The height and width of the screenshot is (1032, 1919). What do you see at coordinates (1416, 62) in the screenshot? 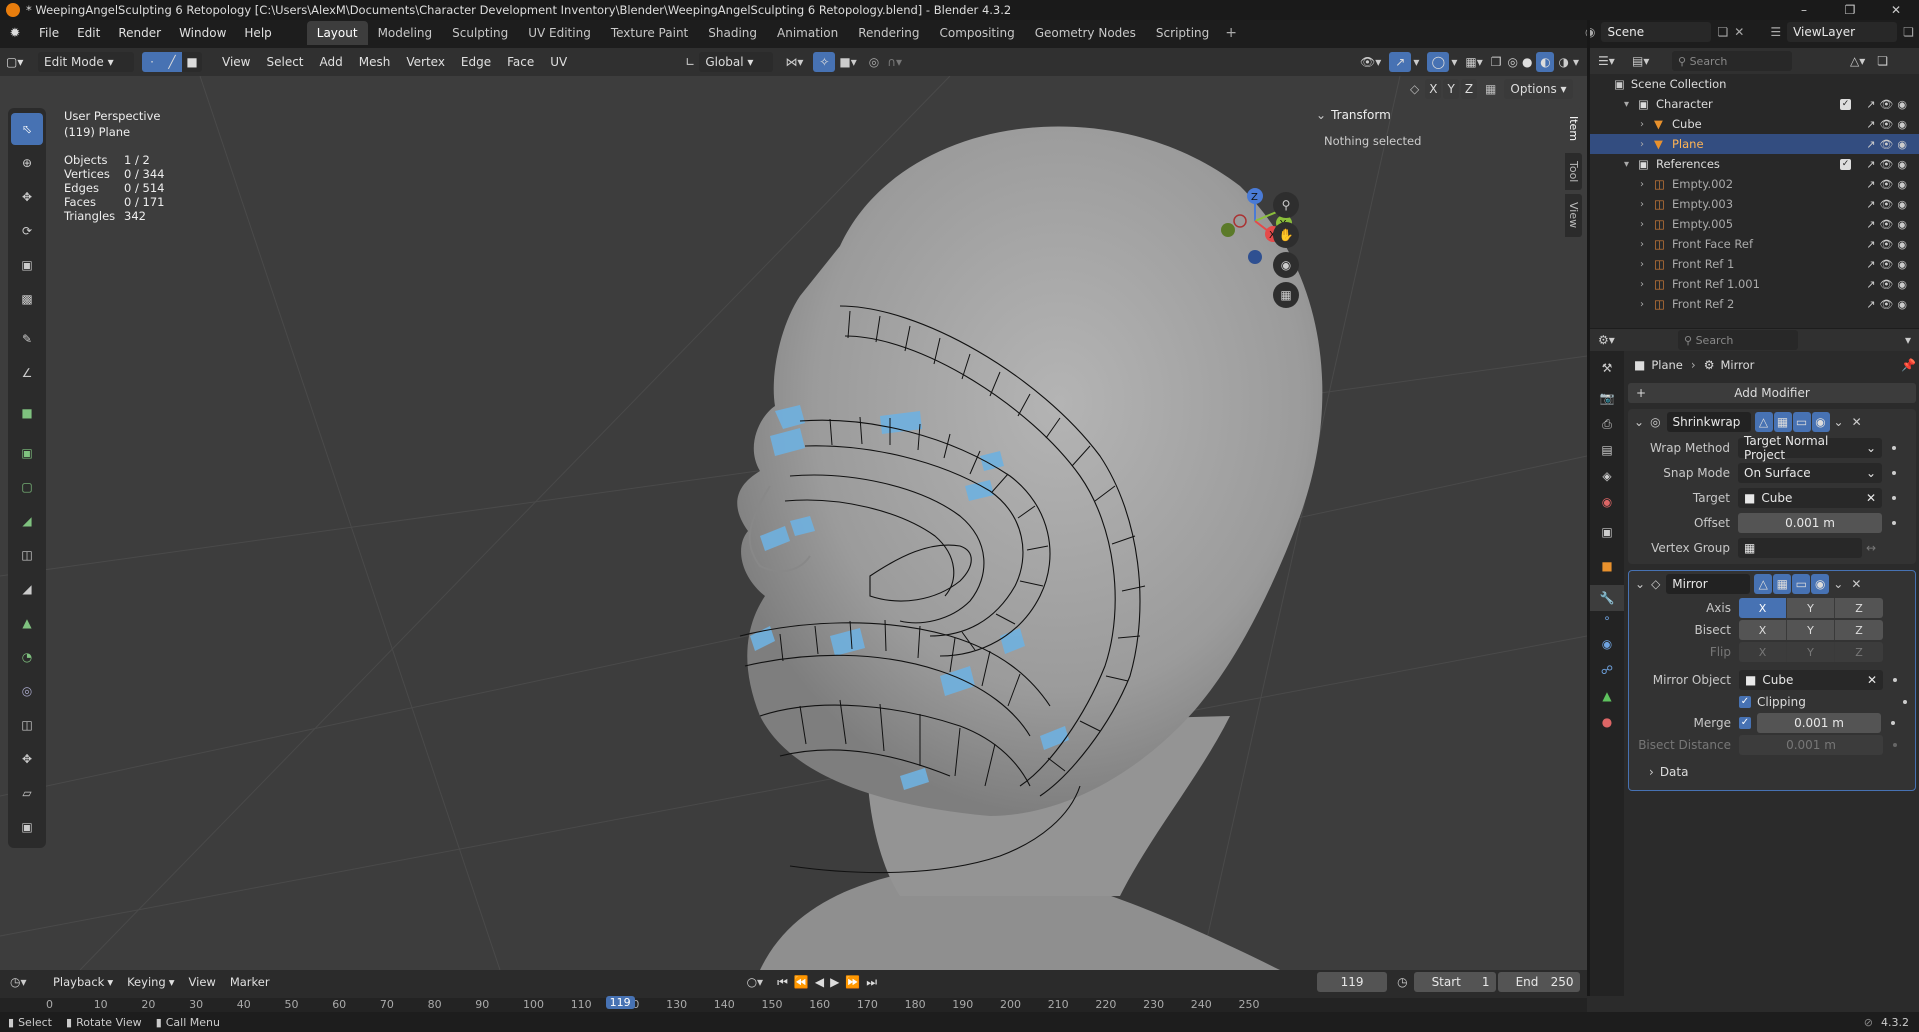
I see `gizmo-dropdown-icon: ▾` at bounding box center [1416, 62].